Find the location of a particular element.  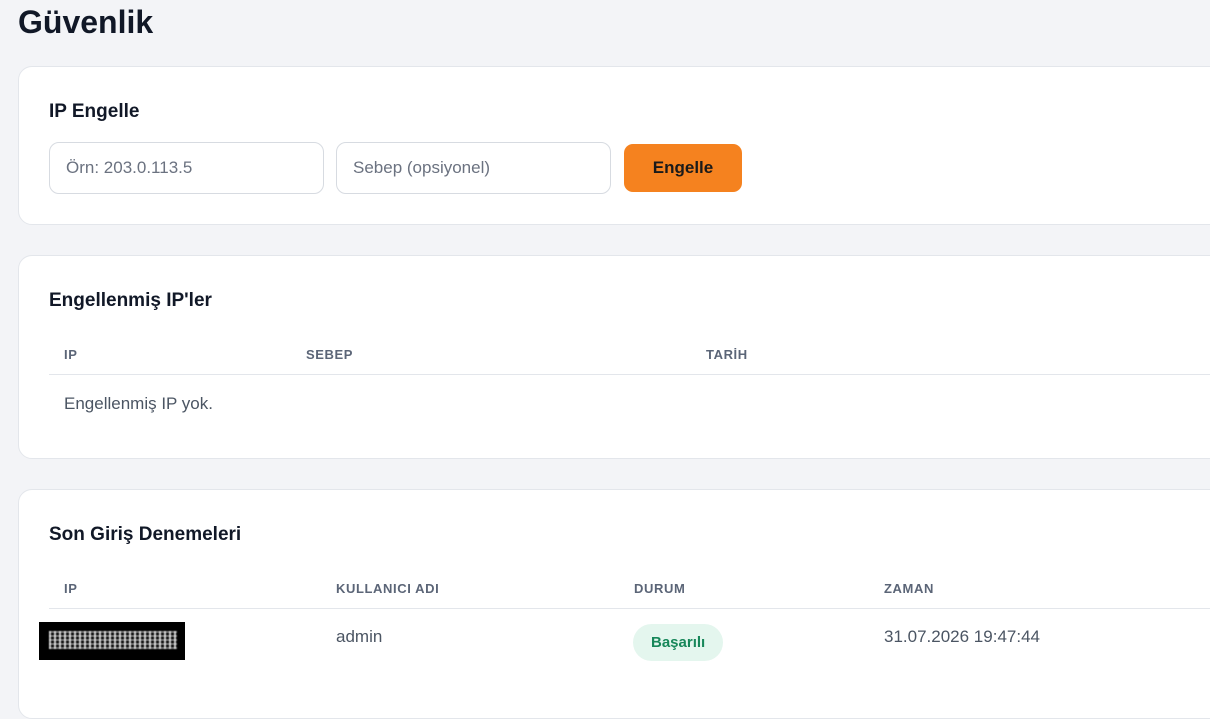

redacted-ip-address is located at coordinates (112, 641).